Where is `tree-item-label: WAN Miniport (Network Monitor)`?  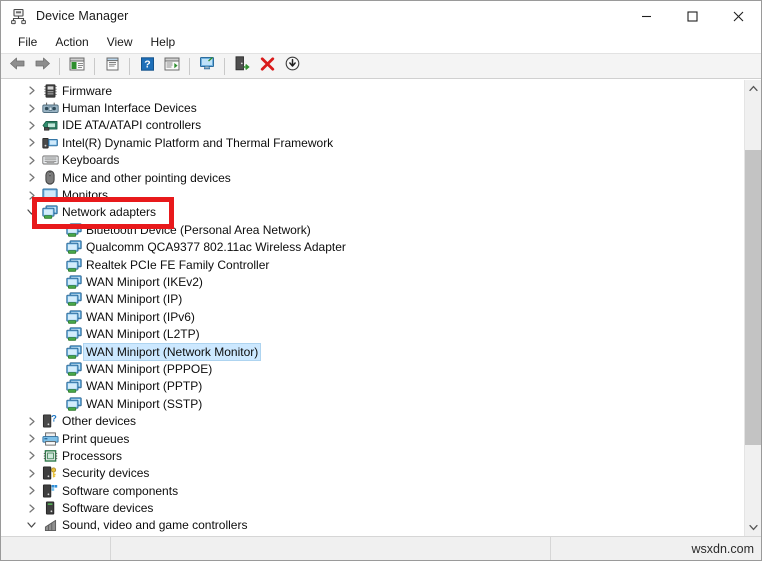
tree-item-label: WAN Miniport (Network Monitor) is located at coordinates (172, 351).